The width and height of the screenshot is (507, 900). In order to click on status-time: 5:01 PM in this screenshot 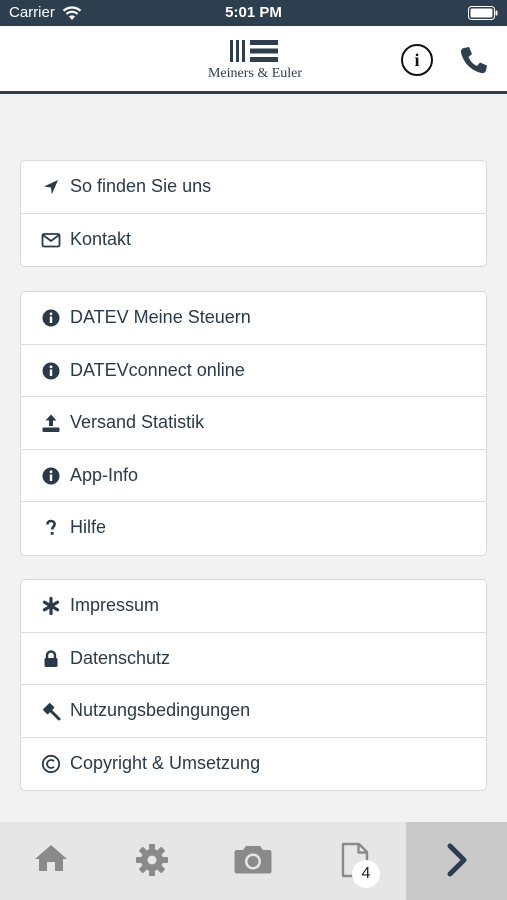, I will do `click(253, 12)`.